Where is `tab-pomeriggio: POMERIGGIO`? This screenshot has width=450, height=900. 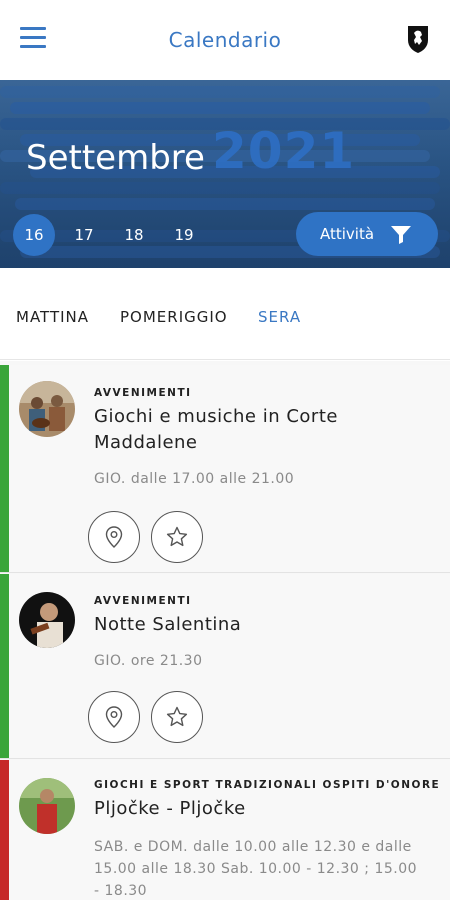
tab-pomeriggio: POMERIGGIO is located at coordinates (174, 317).